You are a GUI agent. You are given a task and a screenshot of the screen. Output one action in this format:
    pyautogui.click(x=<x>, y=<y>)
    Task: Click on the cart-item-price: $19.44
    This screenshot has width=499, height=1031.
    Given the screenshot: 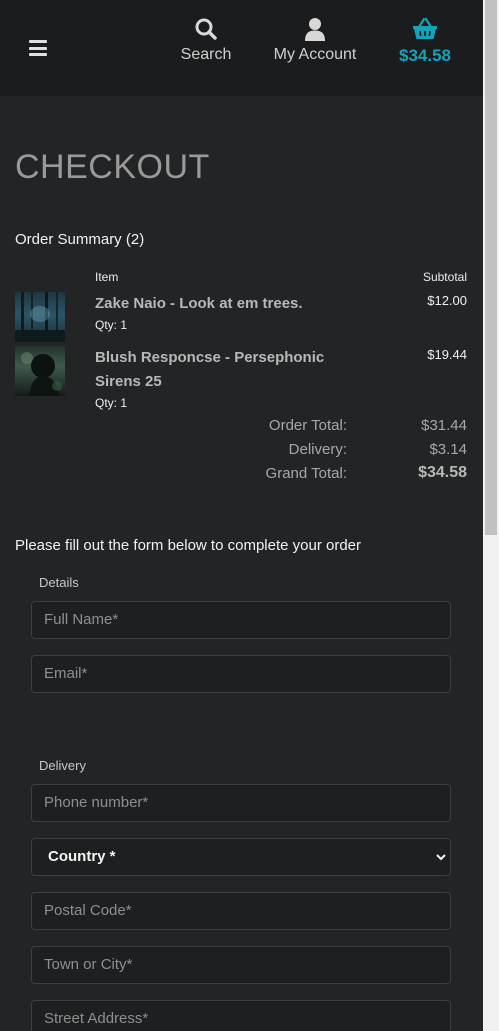 What is the action you would take?
    pyautogui.click(x=447, y=354)
    